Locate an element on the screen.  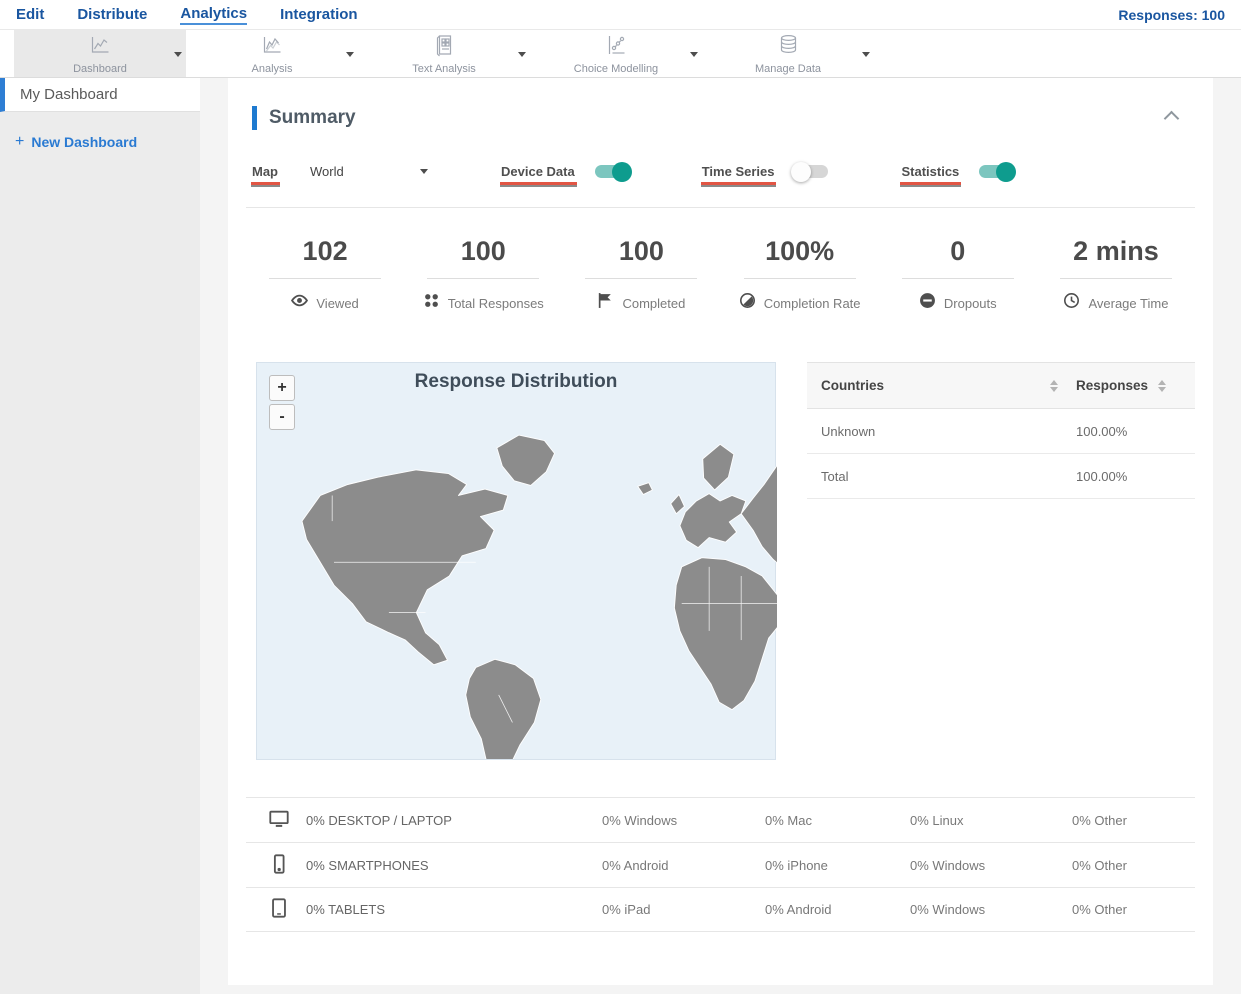
toolbar-item-choice-modelling: Choice Modelling is located at coordinates (616, 53).